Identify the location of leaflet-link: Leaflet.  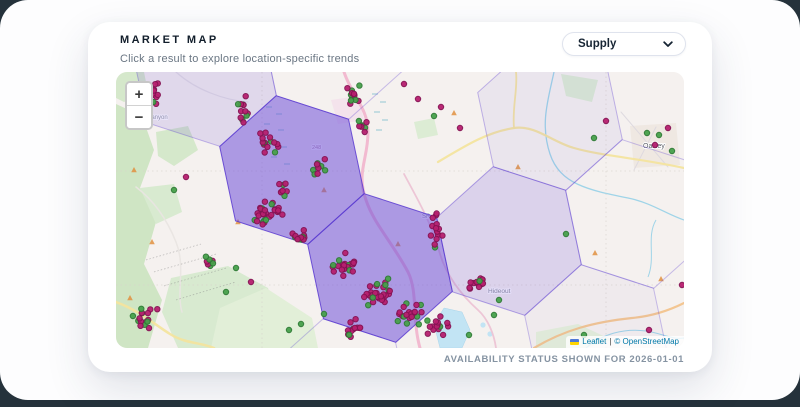
(594, 341).